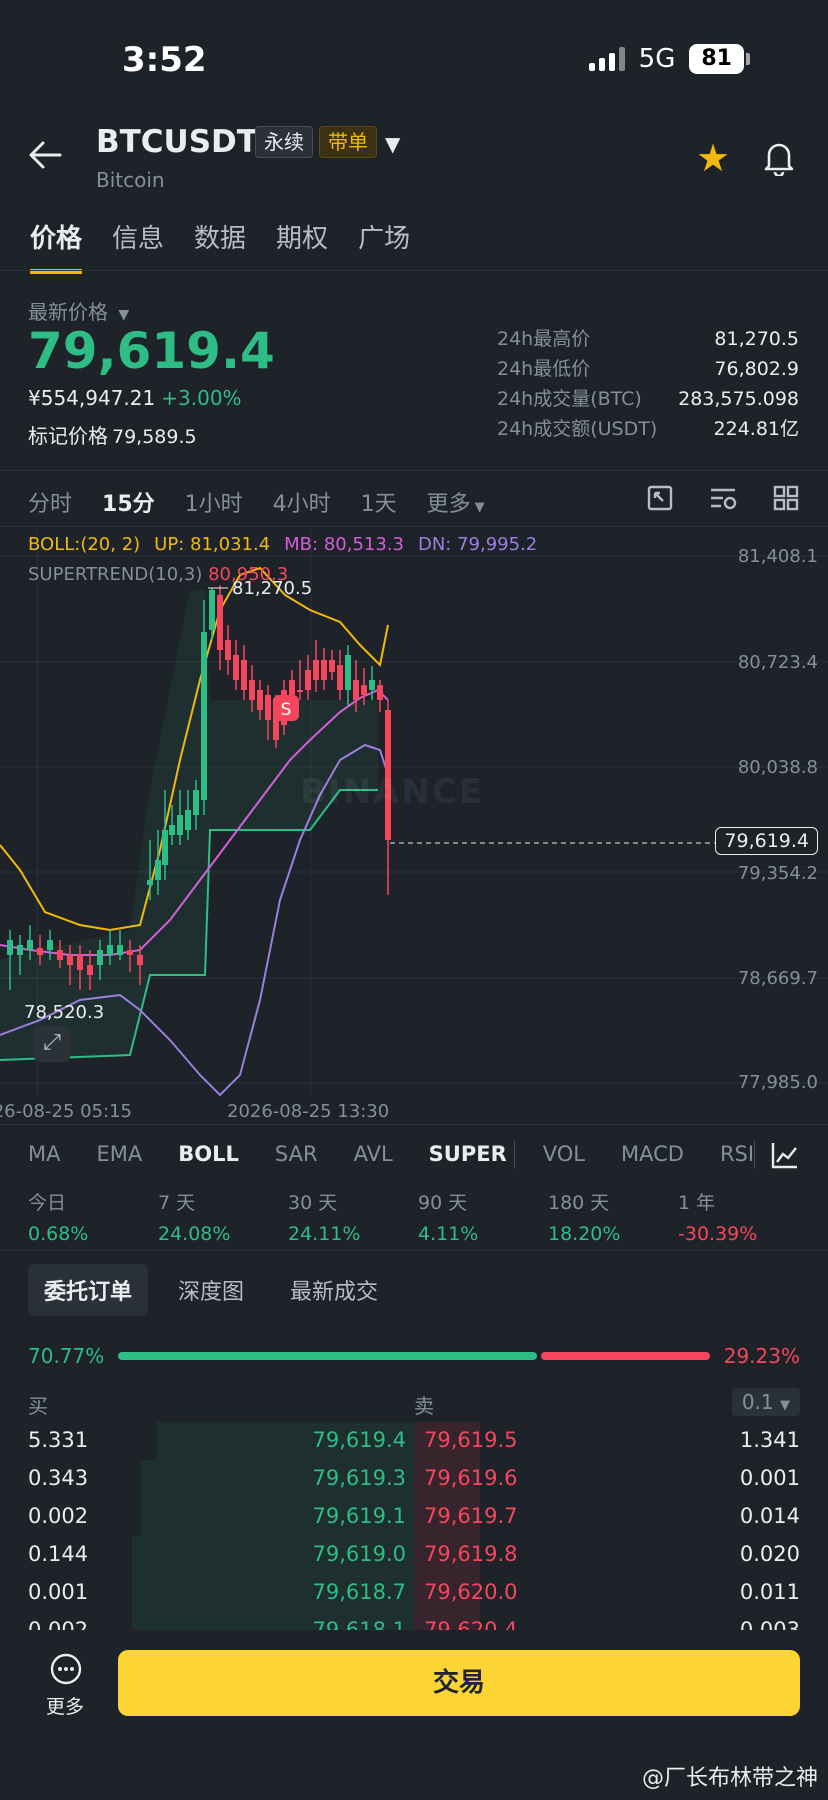 The image size is (828, 1800). Describe the element at coordinates (471, 1440) in the screenshot. I see `ask-price: 79,619.5` at that location.